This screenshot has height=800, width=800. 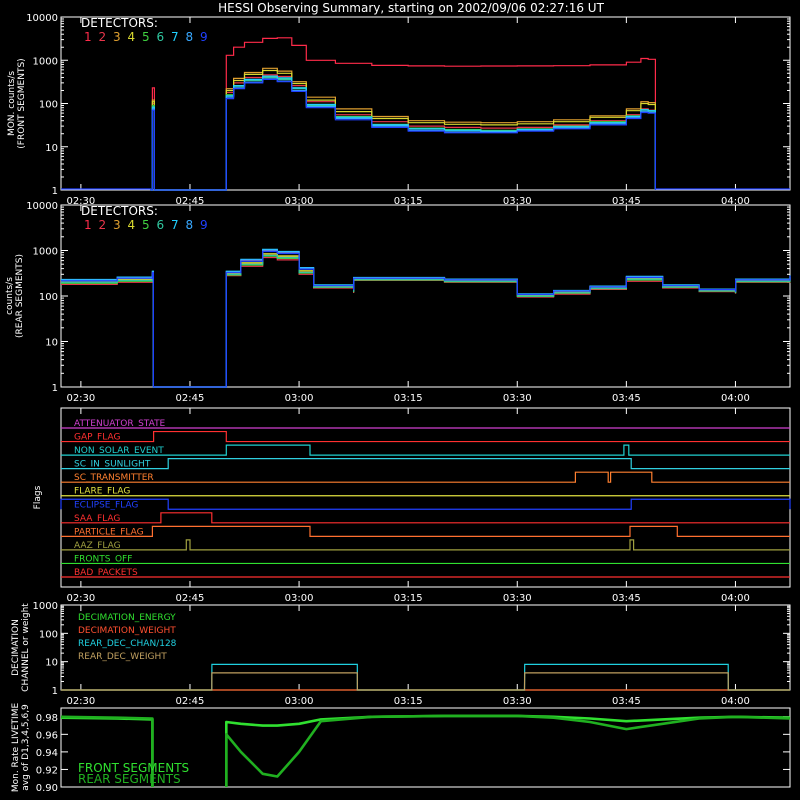 What do you see at coordinates (47, 735) in the screenshot?
I see `y-tick-label: 0.96` at bounding box center [47, 735].